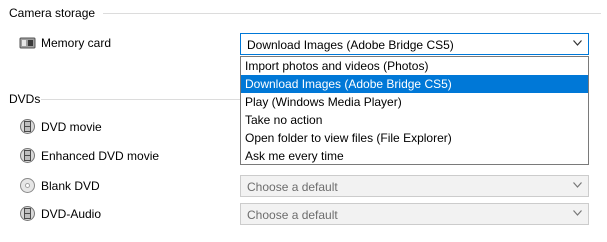 This screenshot has height=242, width=607. What do you see at coordinates (52, 13) in the screenshot?
I see `camera-storage-heading: Camera storage` at bounding box center [52, 13].